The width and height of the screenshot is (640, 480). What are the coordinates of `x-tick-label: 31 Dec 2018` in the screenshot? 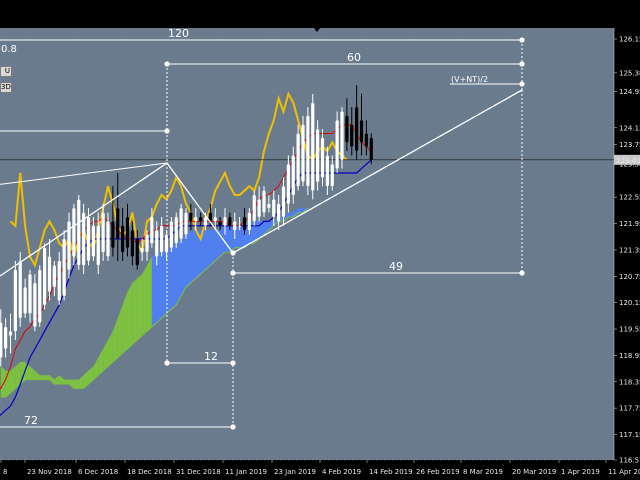 It's located at (198, 472).